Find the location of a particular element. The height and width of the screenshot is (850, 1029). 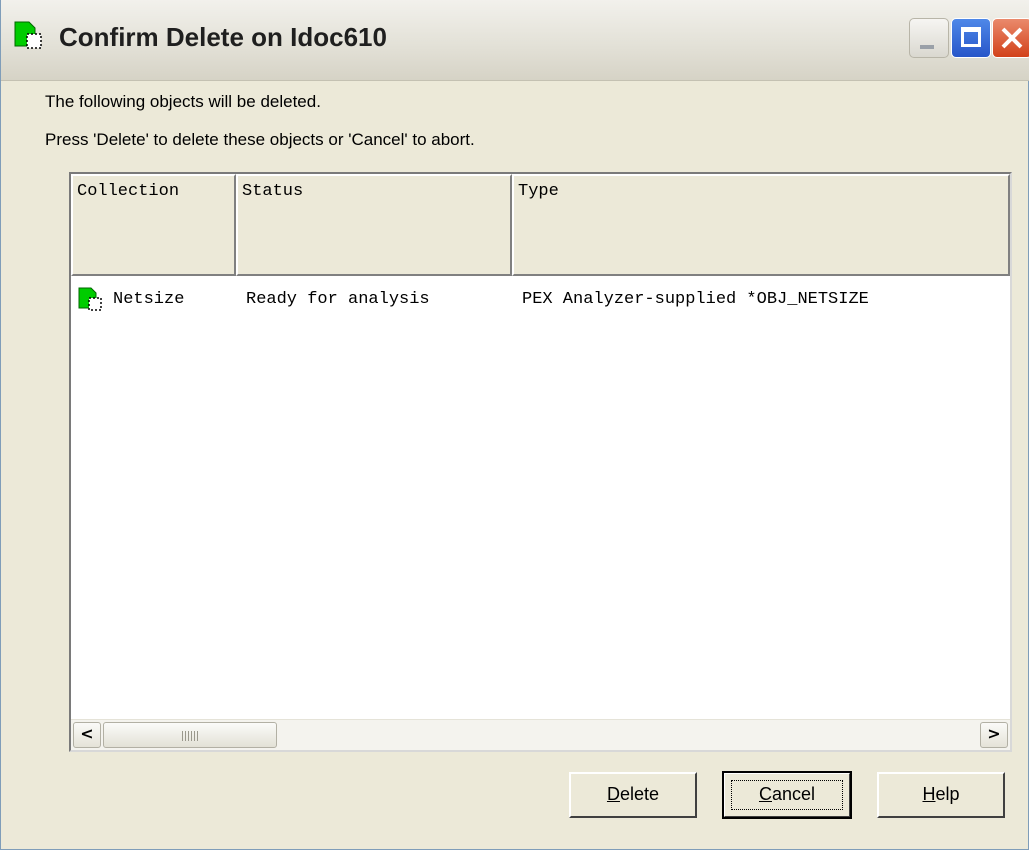

close-icon is located at coordinates (1012, 38).